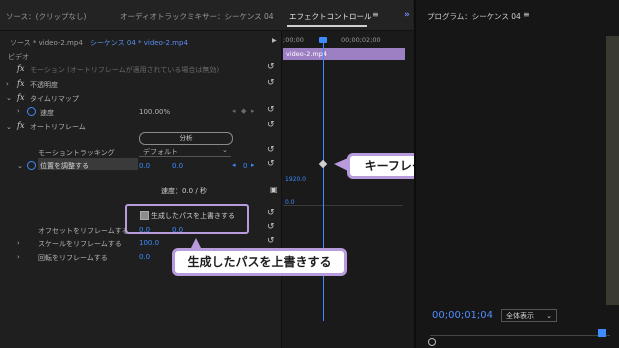 The image size is (619, 348). Describe the element at coordinates (612, 170) in the screenshot. I see `video-preview` at that location.